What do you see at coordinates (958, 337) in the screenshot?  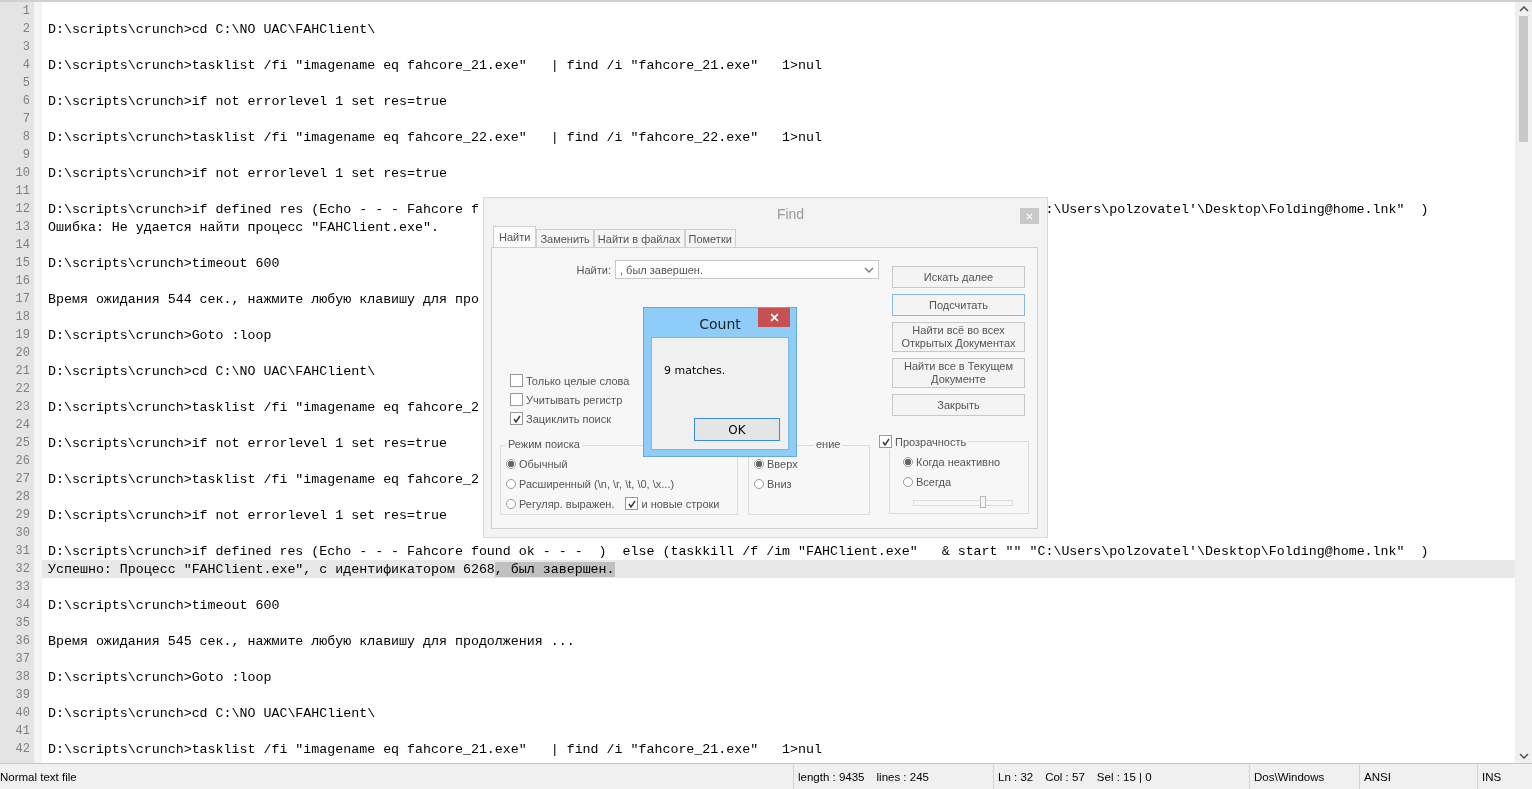 I see `dialog-button: Найти всё во всех Открытых Документах` at bounding box center [958, 337].